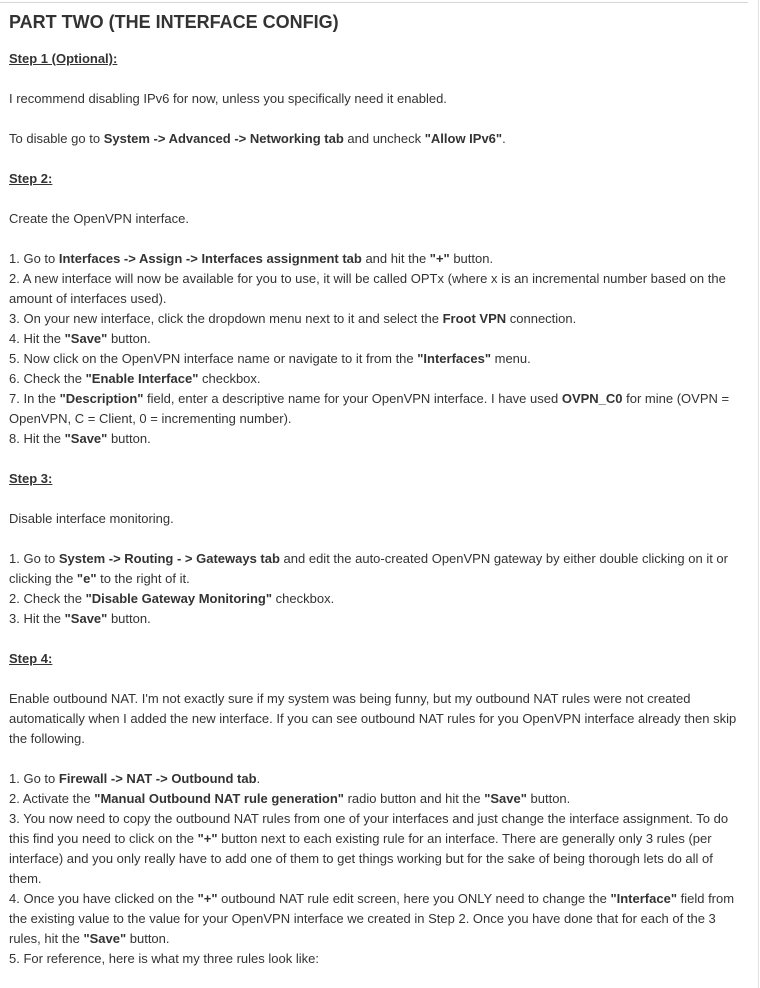 This screenshot has width=760, height=988. What do you see at coordinates (31, 658) in the screenshot?
I see `step-heading: Step 4:` at bounding box center [31, 658].